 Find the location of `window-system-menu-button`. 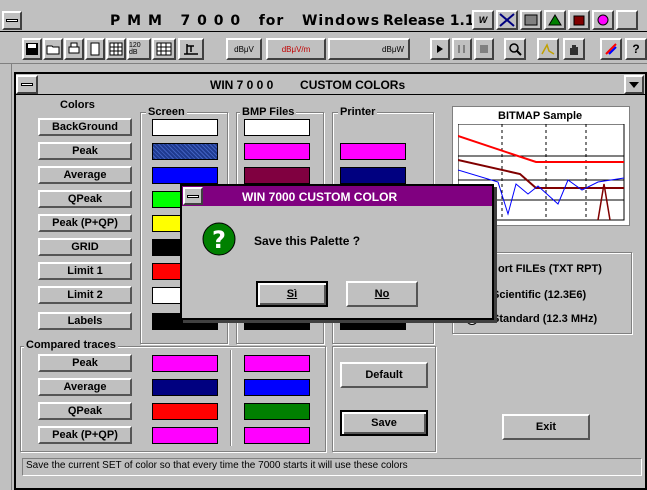

window-system-menu-button is located at coordinates (27, 84).